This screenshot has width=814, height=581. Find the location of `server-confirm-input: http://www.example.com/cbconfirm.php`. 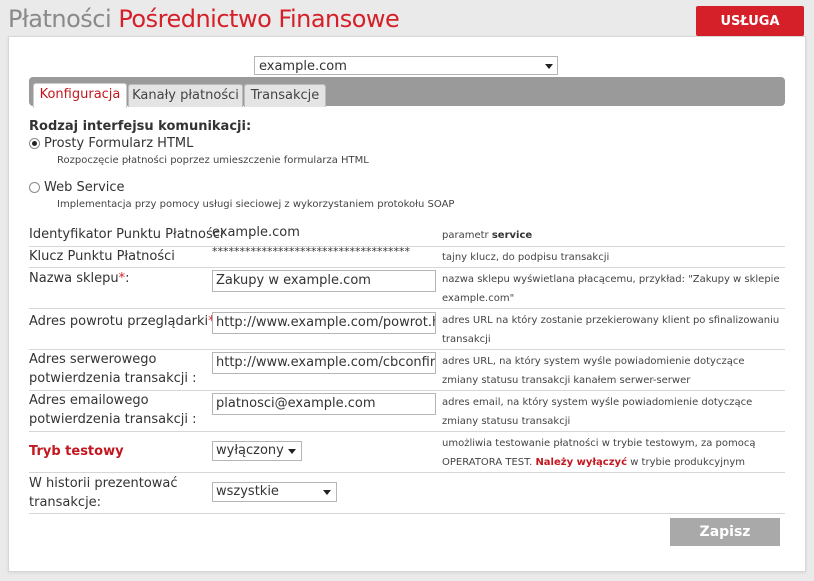

server-confirm-input: http://www.example.com/cbconfirm.php is located at coordinates (324, 363).